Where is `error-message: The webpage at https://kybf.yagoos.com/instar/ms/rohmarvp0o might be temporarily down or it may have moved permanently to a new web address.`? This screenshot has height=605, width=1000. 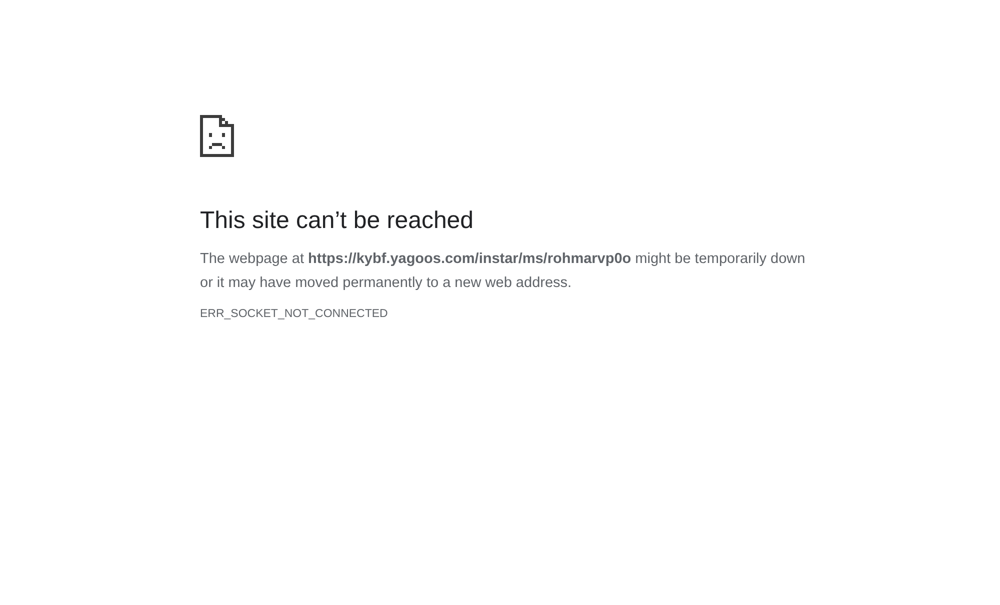
error-message: The webpage at https://kybf.yagoos.com/instar/ms/rohmarvp0o might be temporarily down or it may have moved permanently to a new web address. is located at coordinates (503, 271).